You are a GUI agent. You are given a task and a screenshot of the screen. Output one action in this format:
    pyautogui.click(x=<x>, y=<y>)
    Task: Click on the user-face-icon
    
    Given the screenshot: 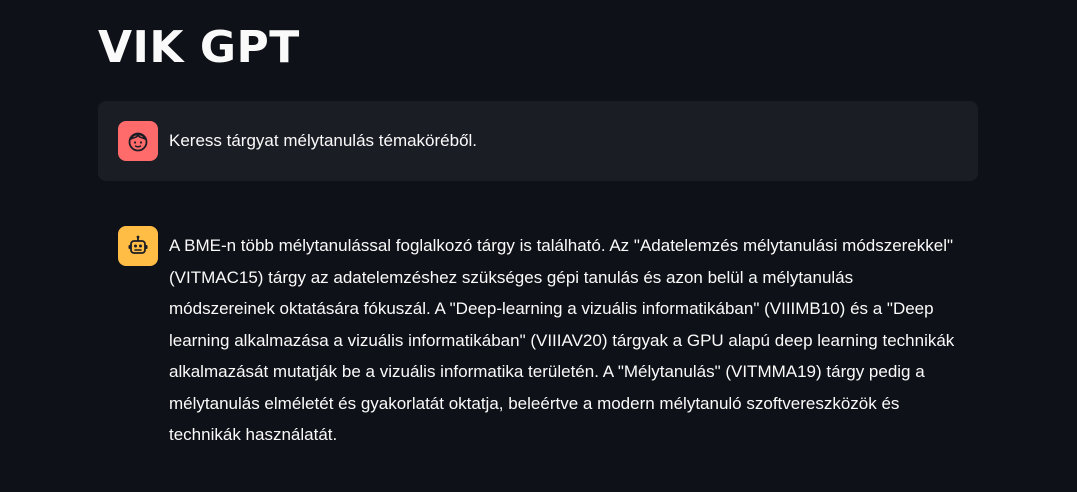 What is the action you would take?
    pyautogui.click(x=138, y=142)
    